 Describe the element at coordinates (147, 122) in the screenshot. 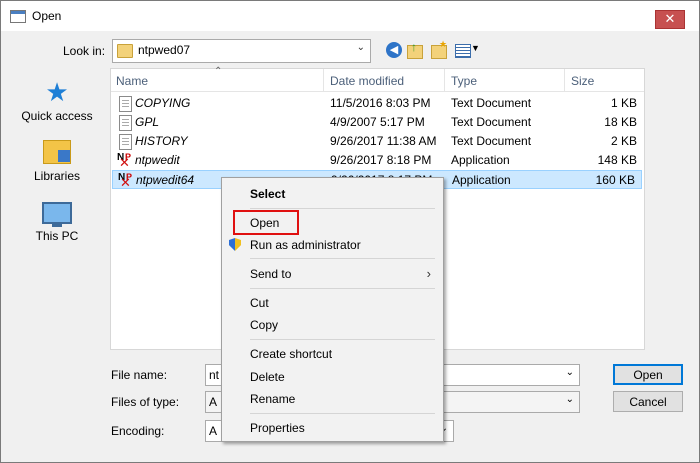

I see `file-name: GPL` at that location.